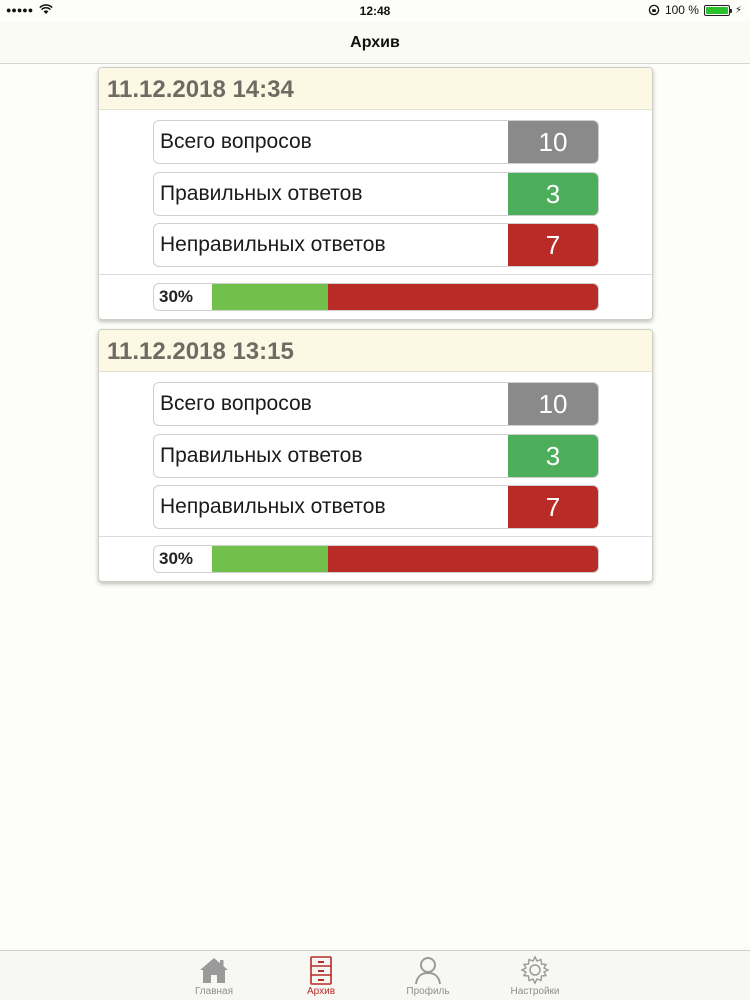  What do you see at coordinates (375, 89) in the screenshot?
I see `card-header: 11.12.2018 14:34` at bounding box center [375, 89].